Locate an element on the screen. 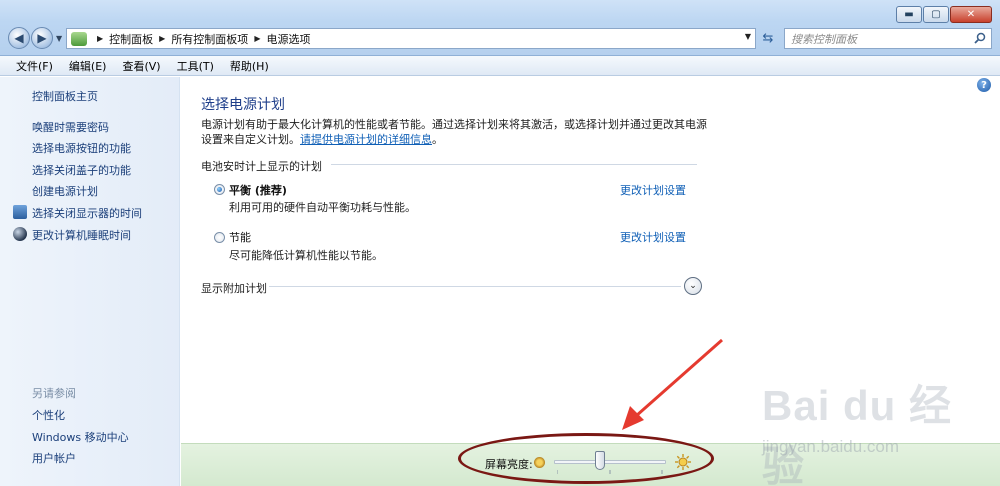 The image size is (1000, 486). monitor-icon is located at coordinates (20, 212).